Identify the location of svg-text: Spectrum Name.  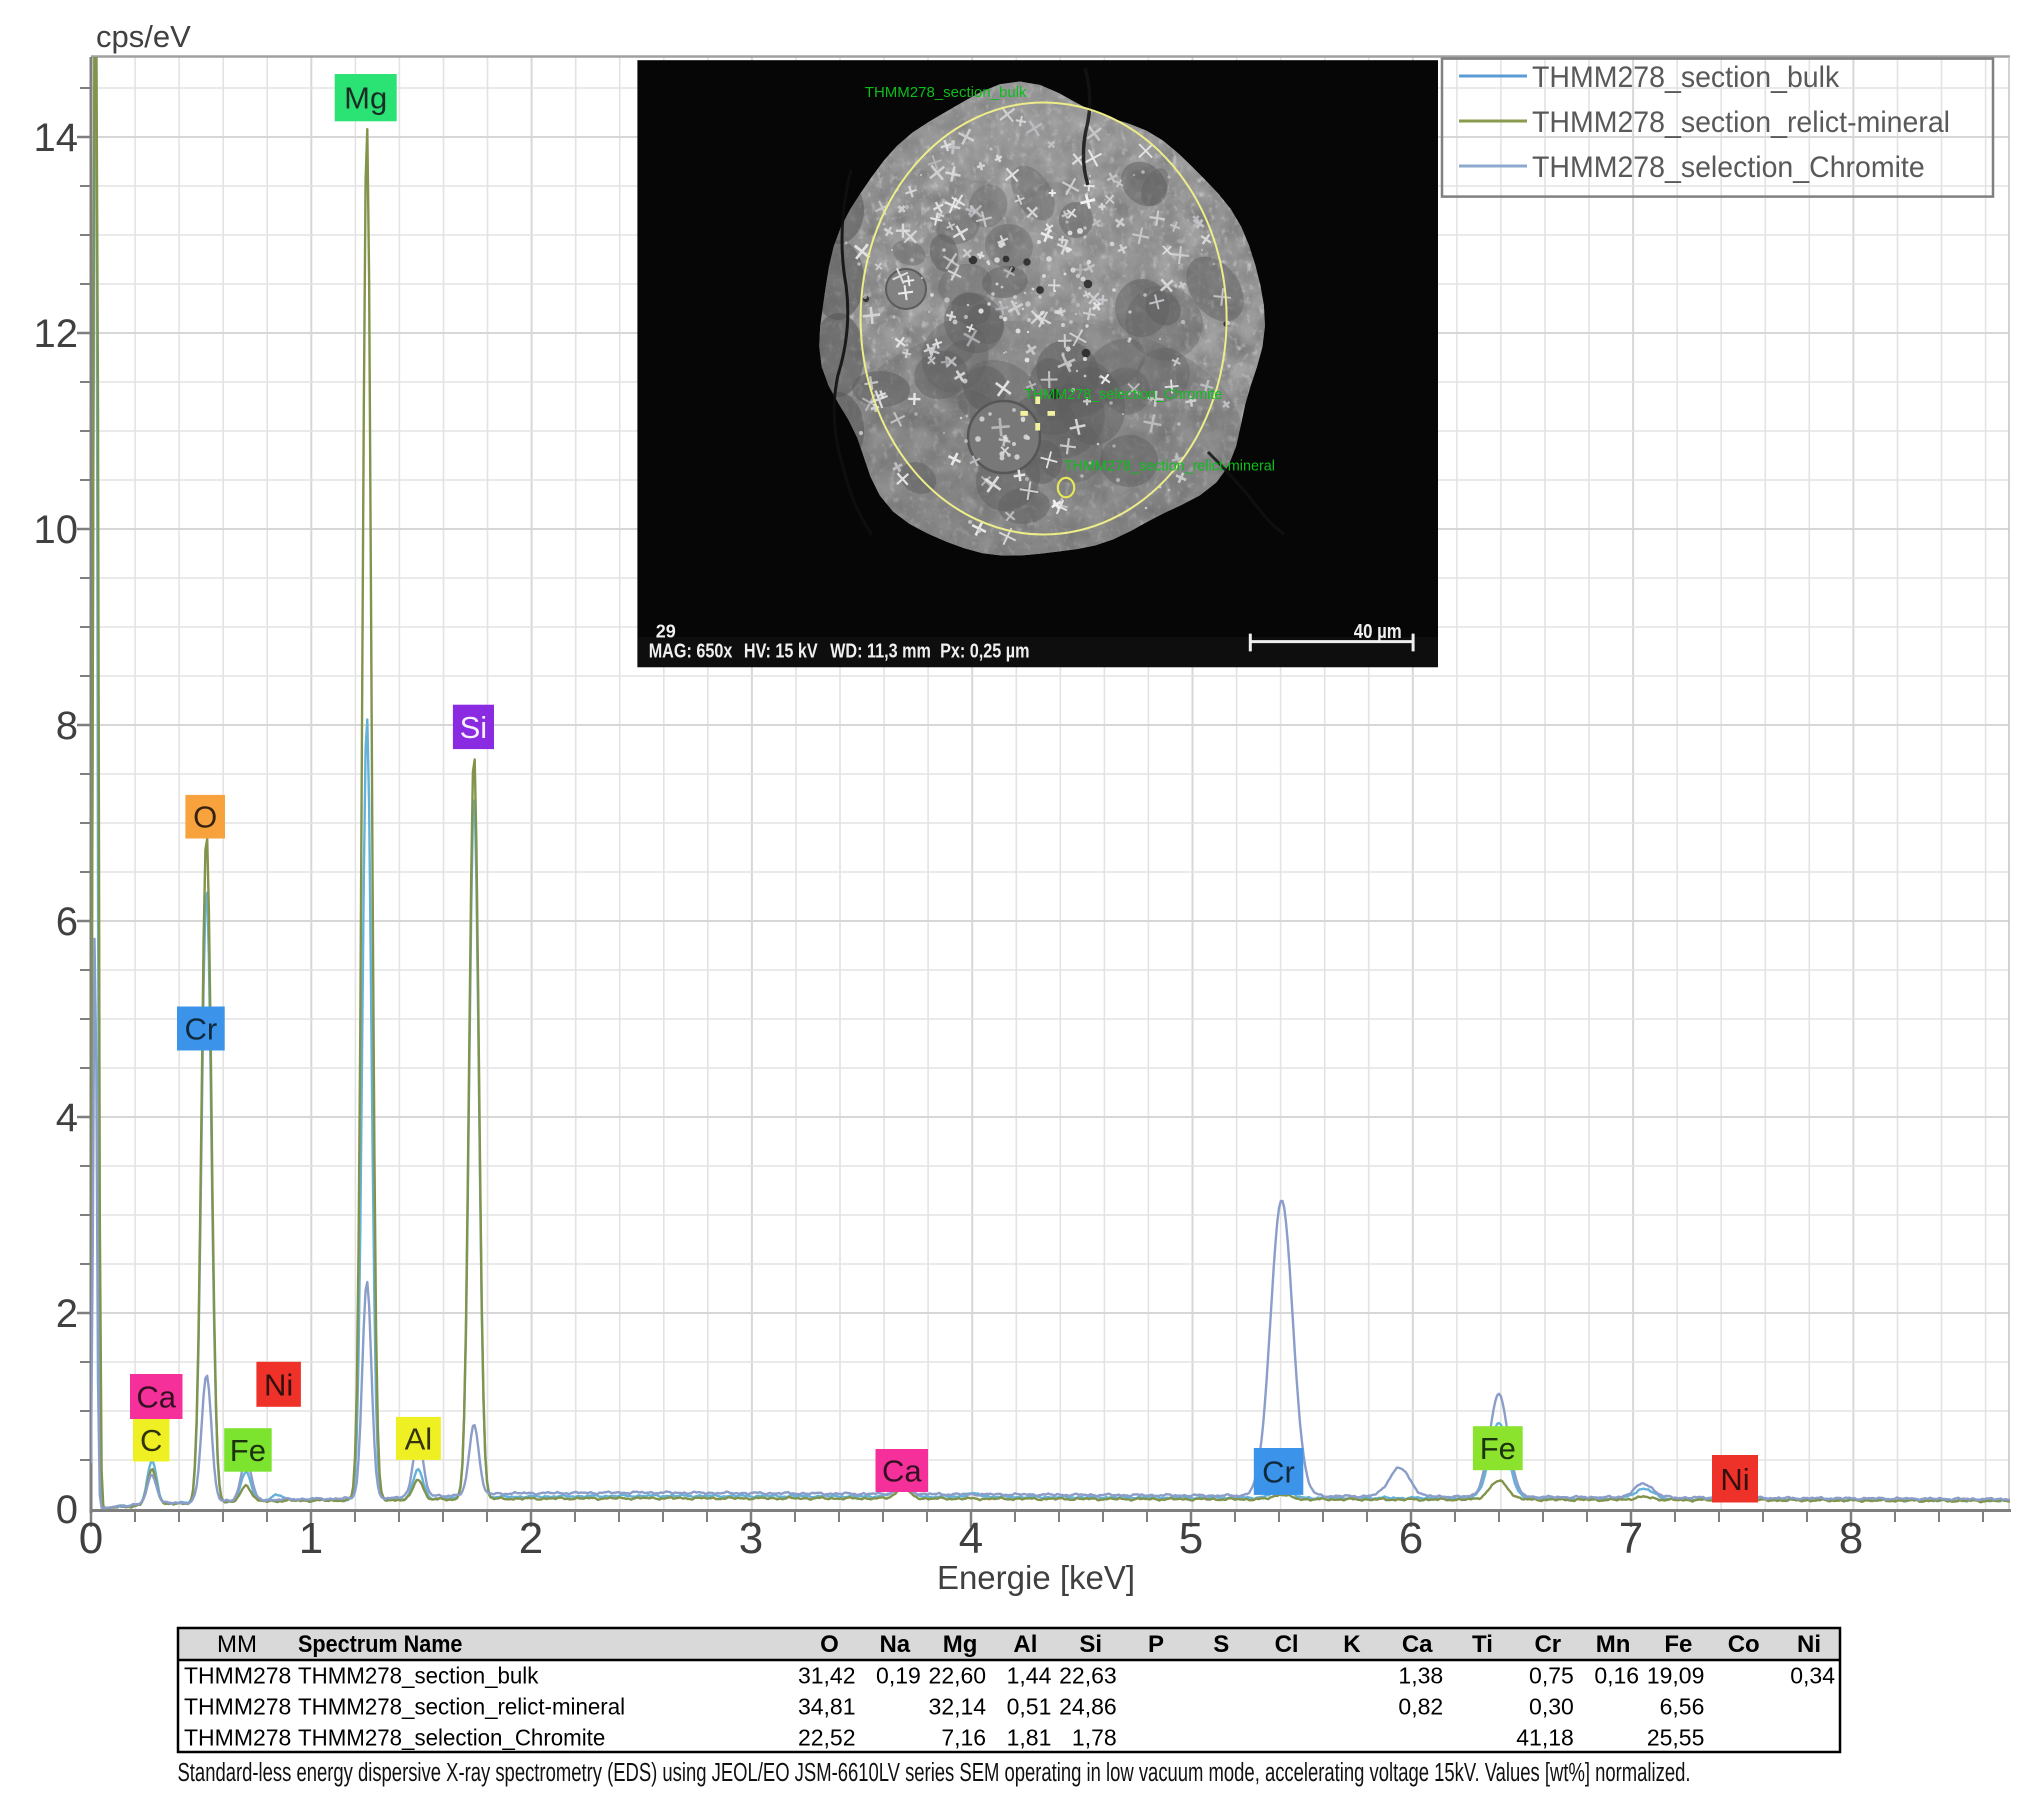
(380, 1643).